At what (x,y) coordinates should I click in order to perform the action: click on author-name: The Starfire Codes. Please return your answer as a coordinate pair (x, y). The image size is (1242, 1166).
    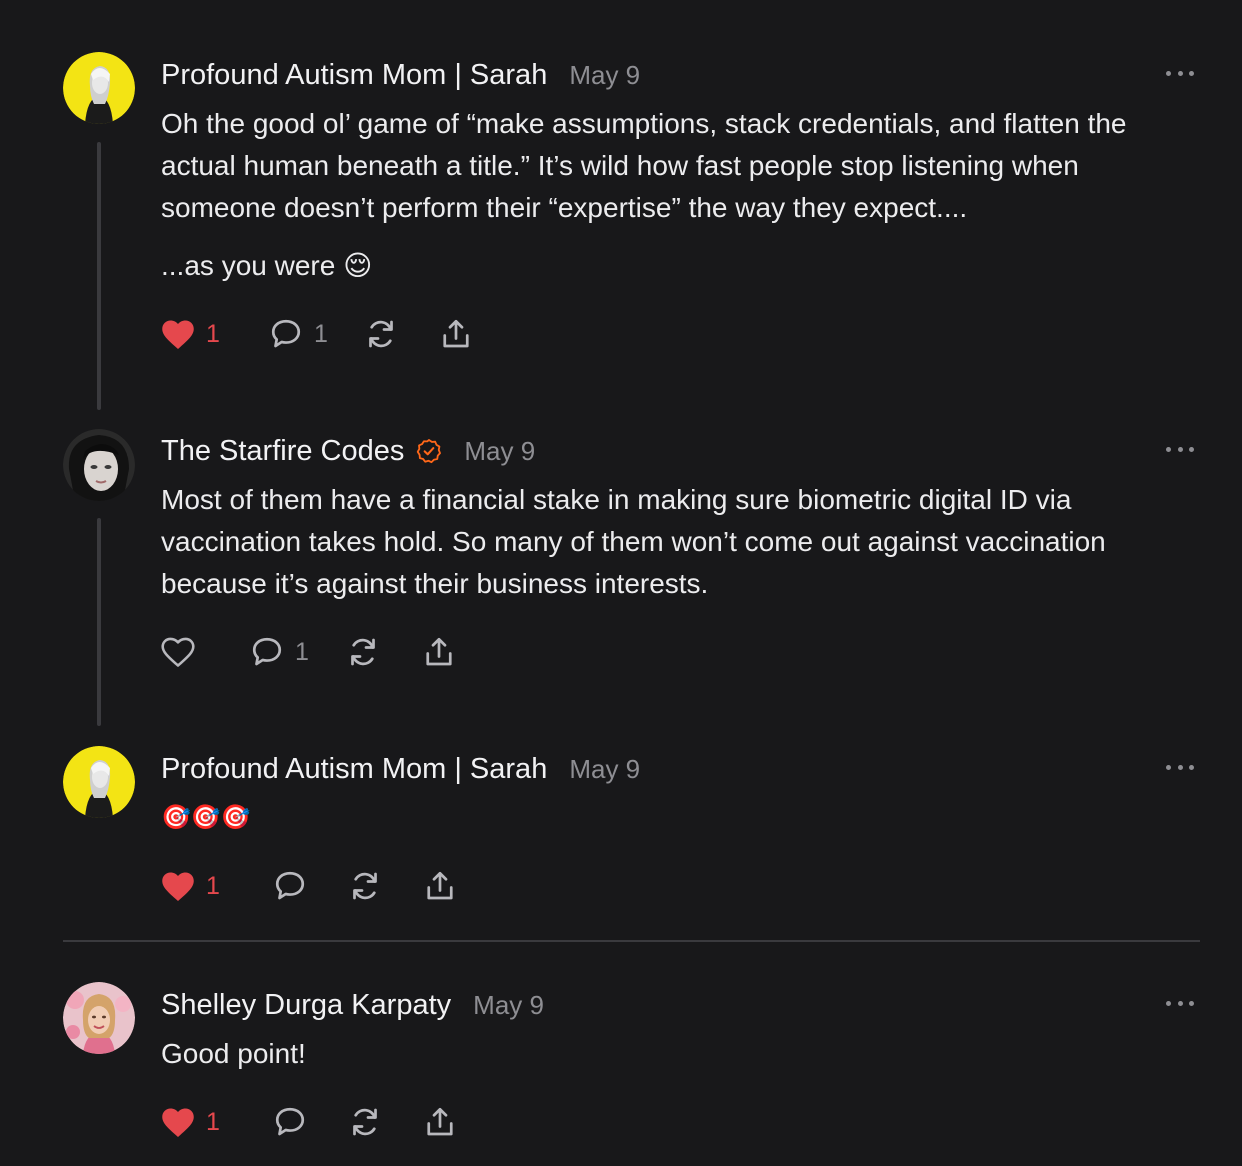
    Looking at the image, I should click on (282, 451).